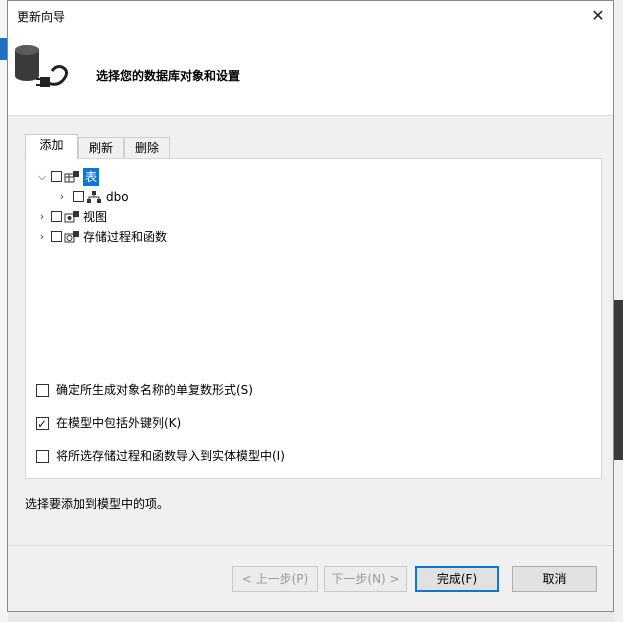 This screenshot has width=623, height=622. What do you see at coordinates (310, 16) in the screenshot?
I see `title-bar: 更新向导 ✕` at bounding box center [310, 16].